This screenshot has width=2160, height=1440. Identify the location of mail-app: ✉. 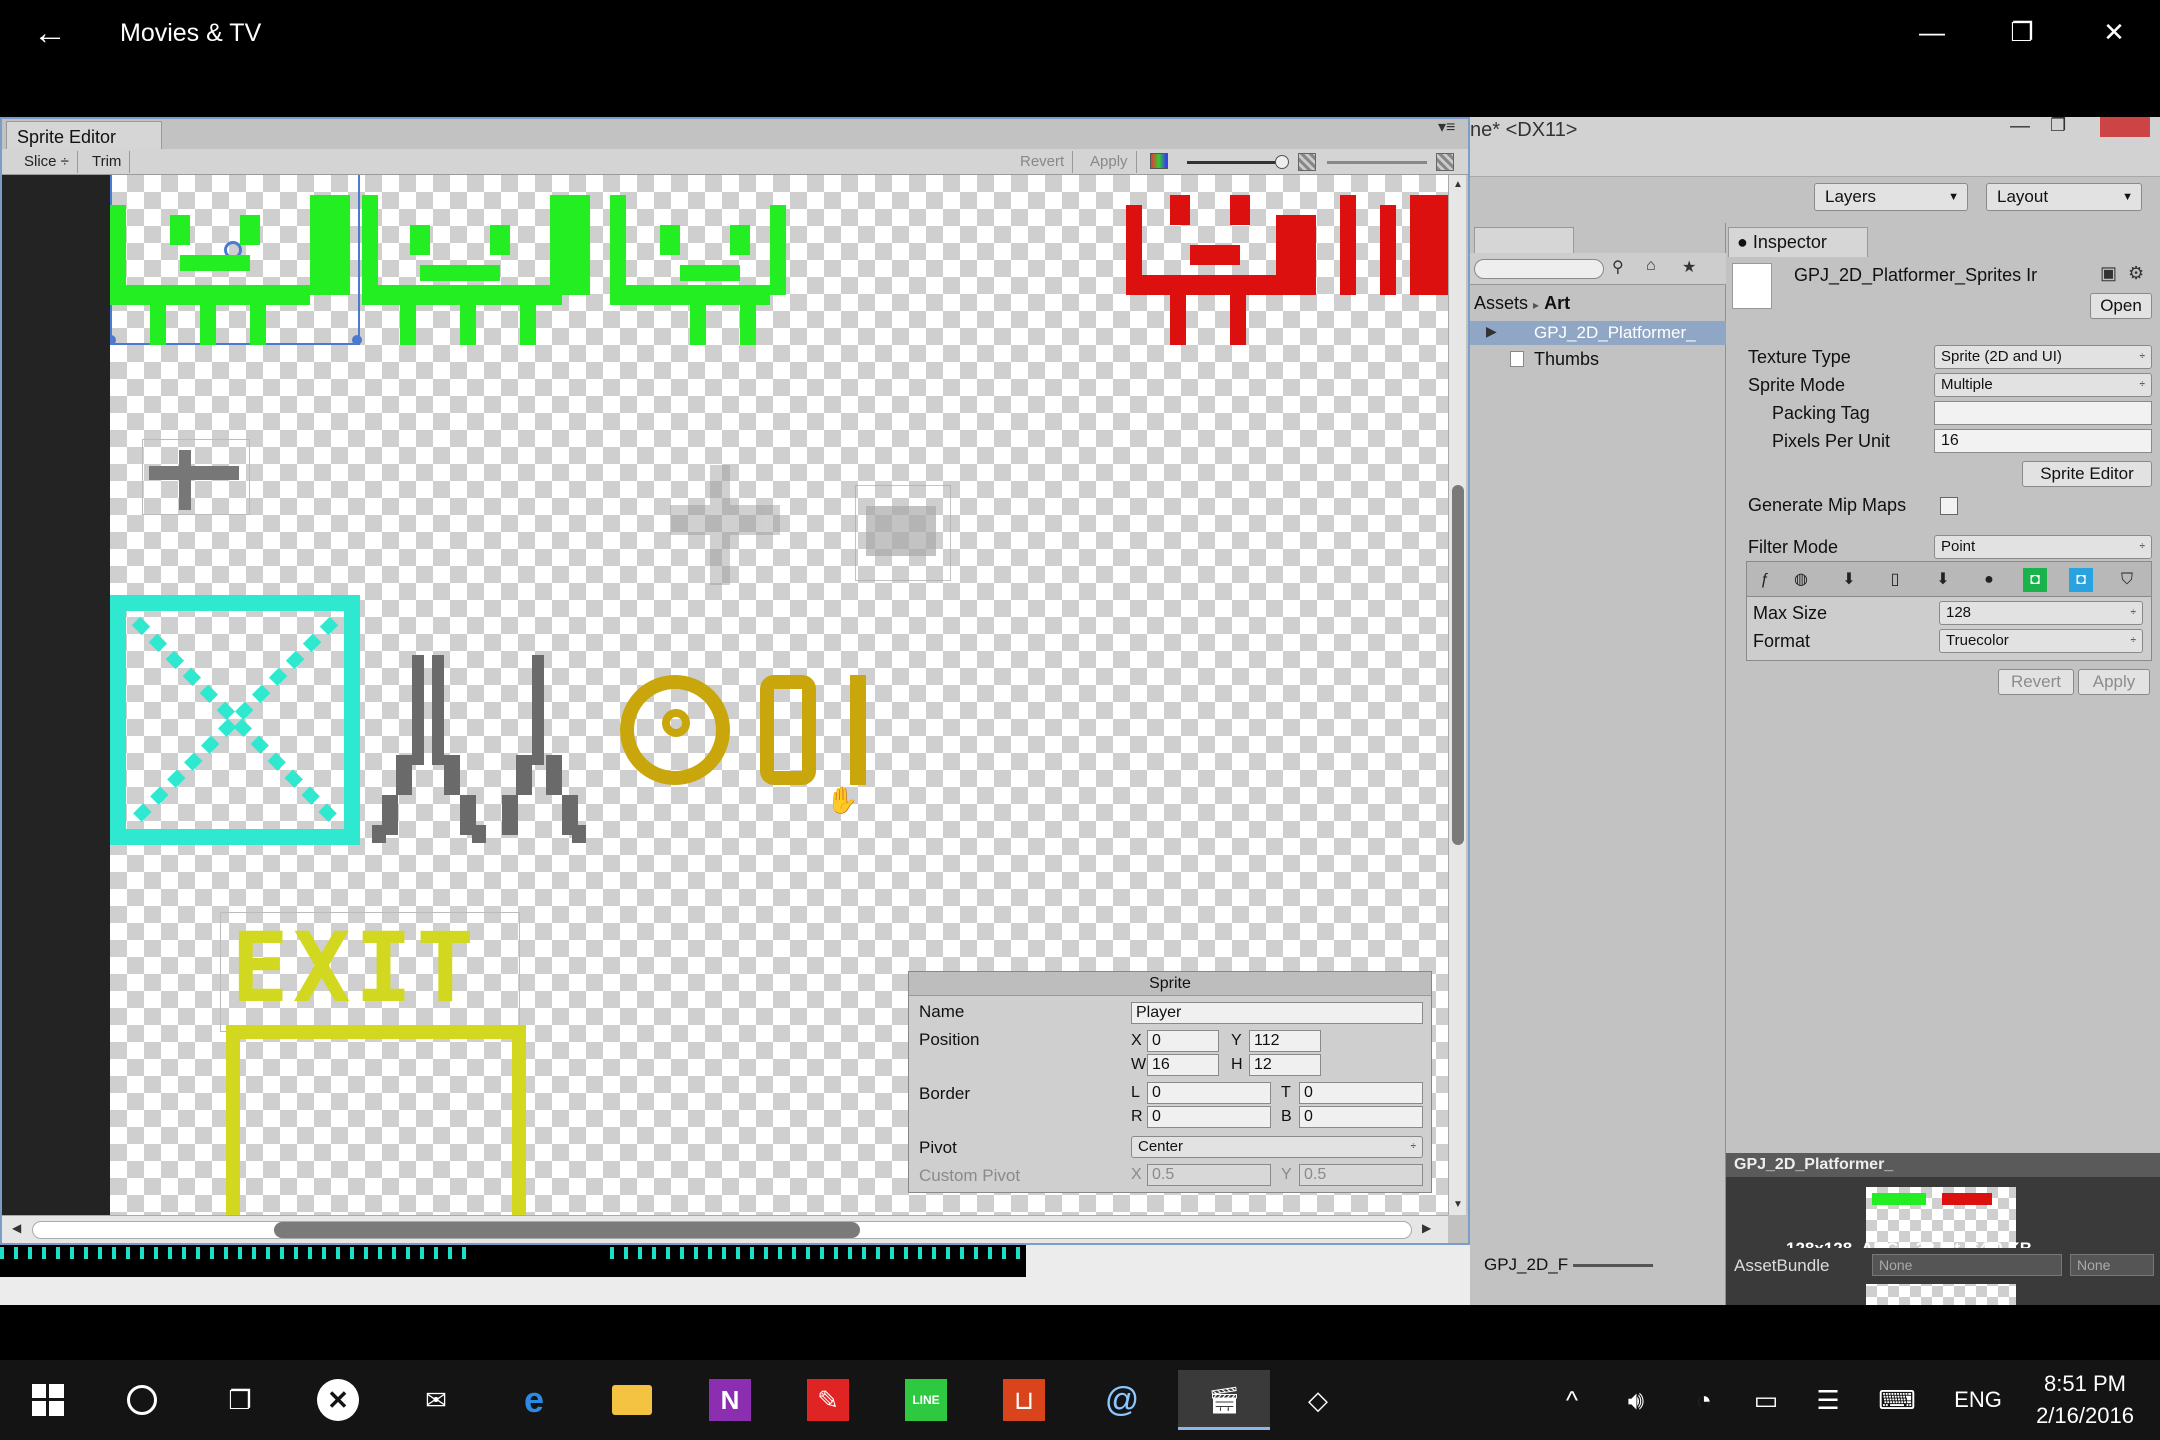
(436, 1400).